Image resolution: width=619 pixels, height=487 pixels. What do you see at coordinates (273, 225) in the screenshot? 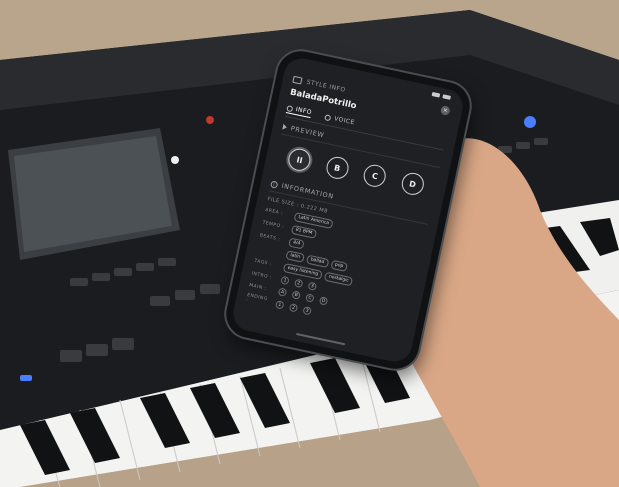
I see `tempo-key: TEMPO :` at bounding box center [273, 225].